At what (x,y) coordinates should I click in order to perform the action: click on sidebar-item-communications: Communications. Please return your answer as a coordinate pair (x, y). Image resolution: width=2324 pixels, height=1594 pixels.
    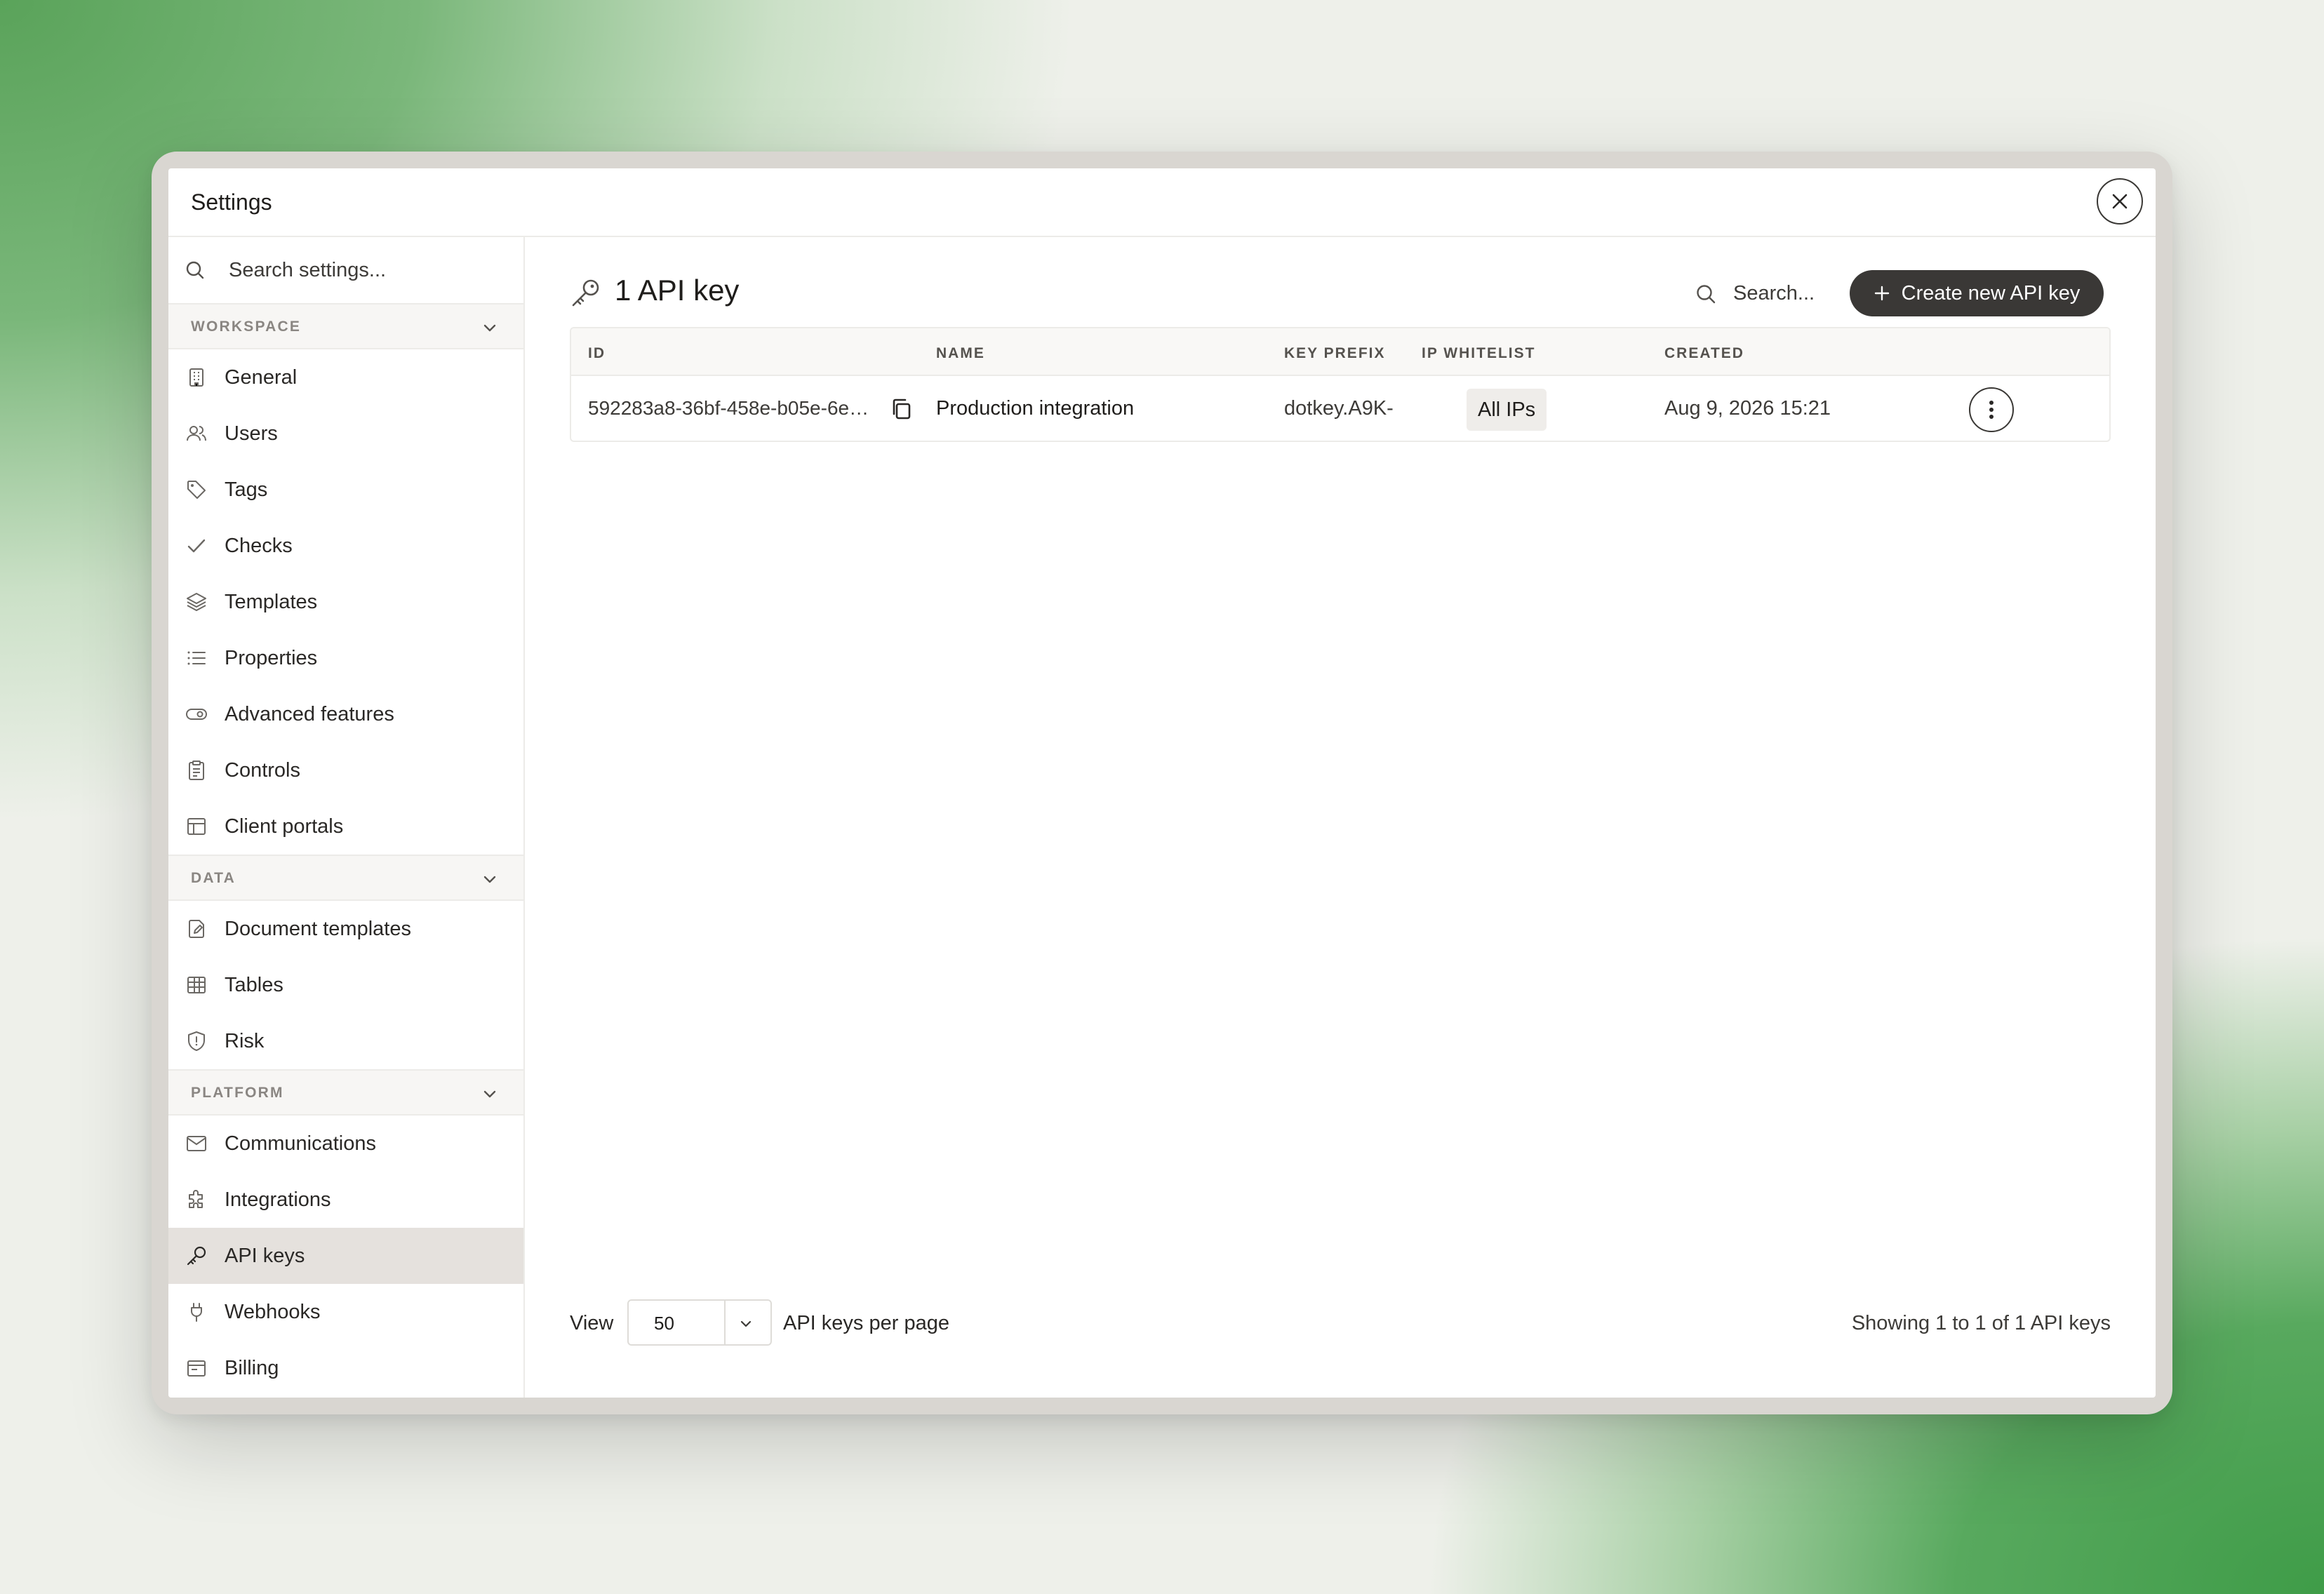
    Looking at the image, I should click on (346, 1144).